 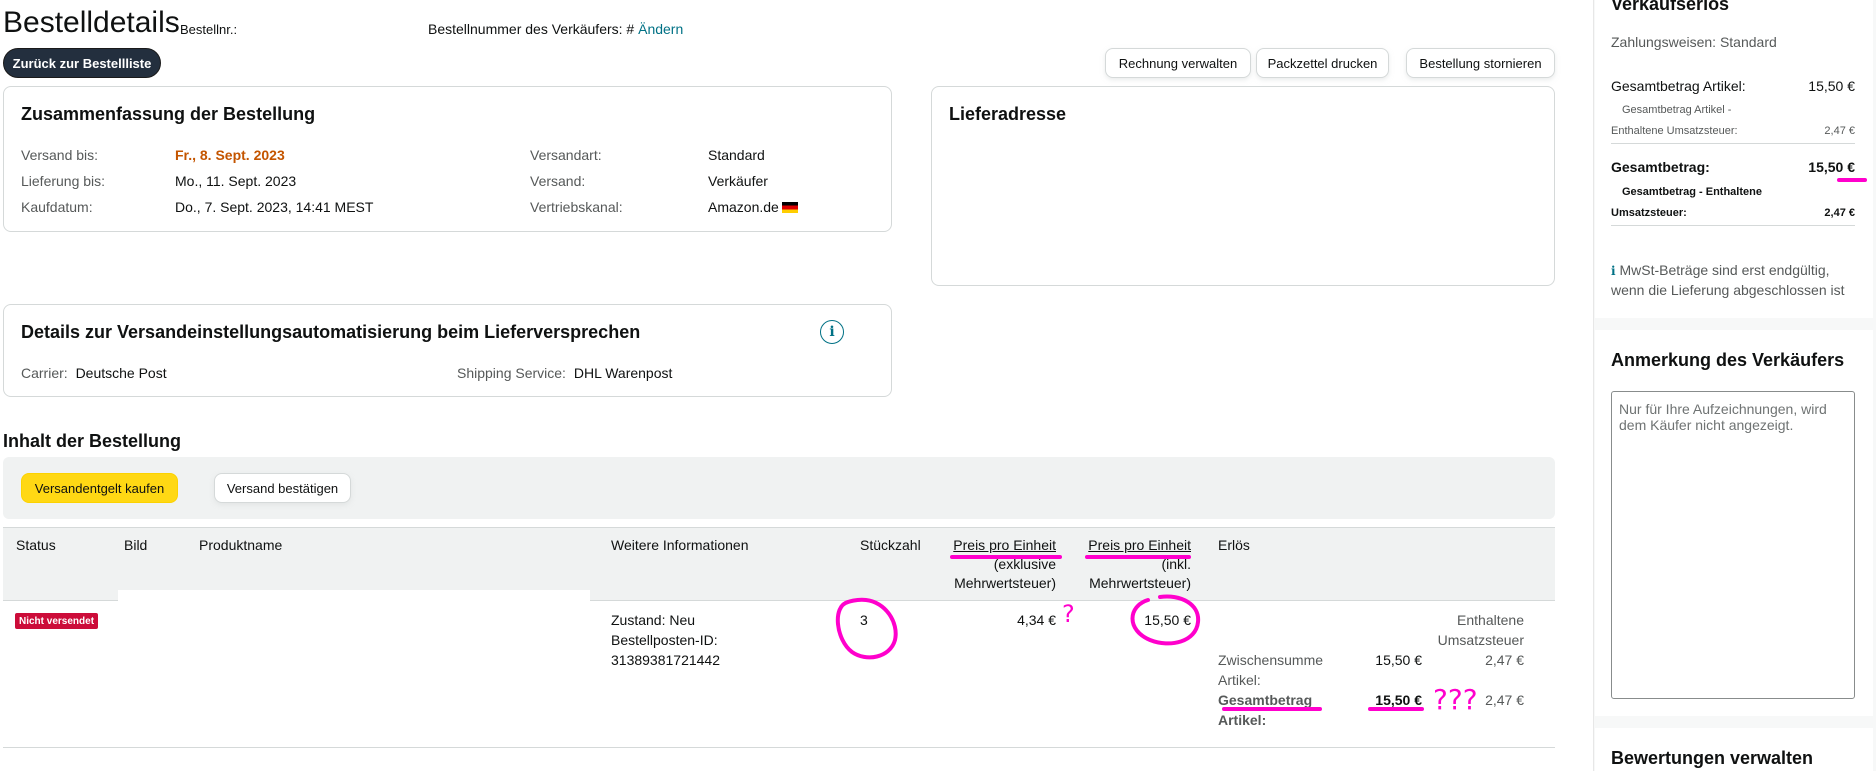 What do you see at coordinates (1167, 620) in the screenshot?
I see `item-unit-price-inc-vat: 15,50 €` at bounding box center [1167, 620].